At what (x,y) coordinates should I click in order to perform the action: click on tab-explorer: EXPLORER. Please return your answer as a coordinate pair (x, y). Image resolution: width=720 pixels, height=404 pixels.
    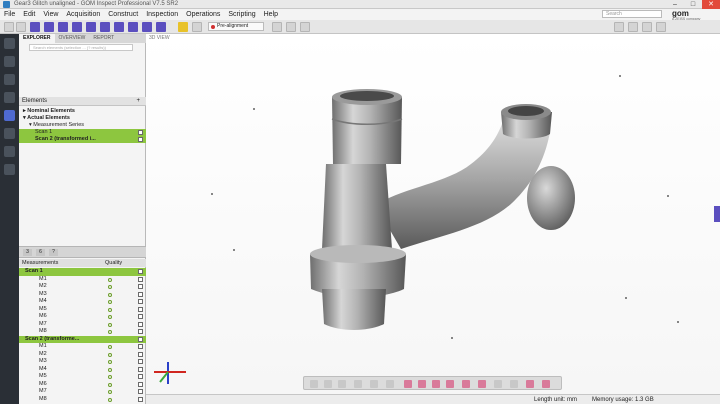
    Looking at the image, I should click on (37, 38).